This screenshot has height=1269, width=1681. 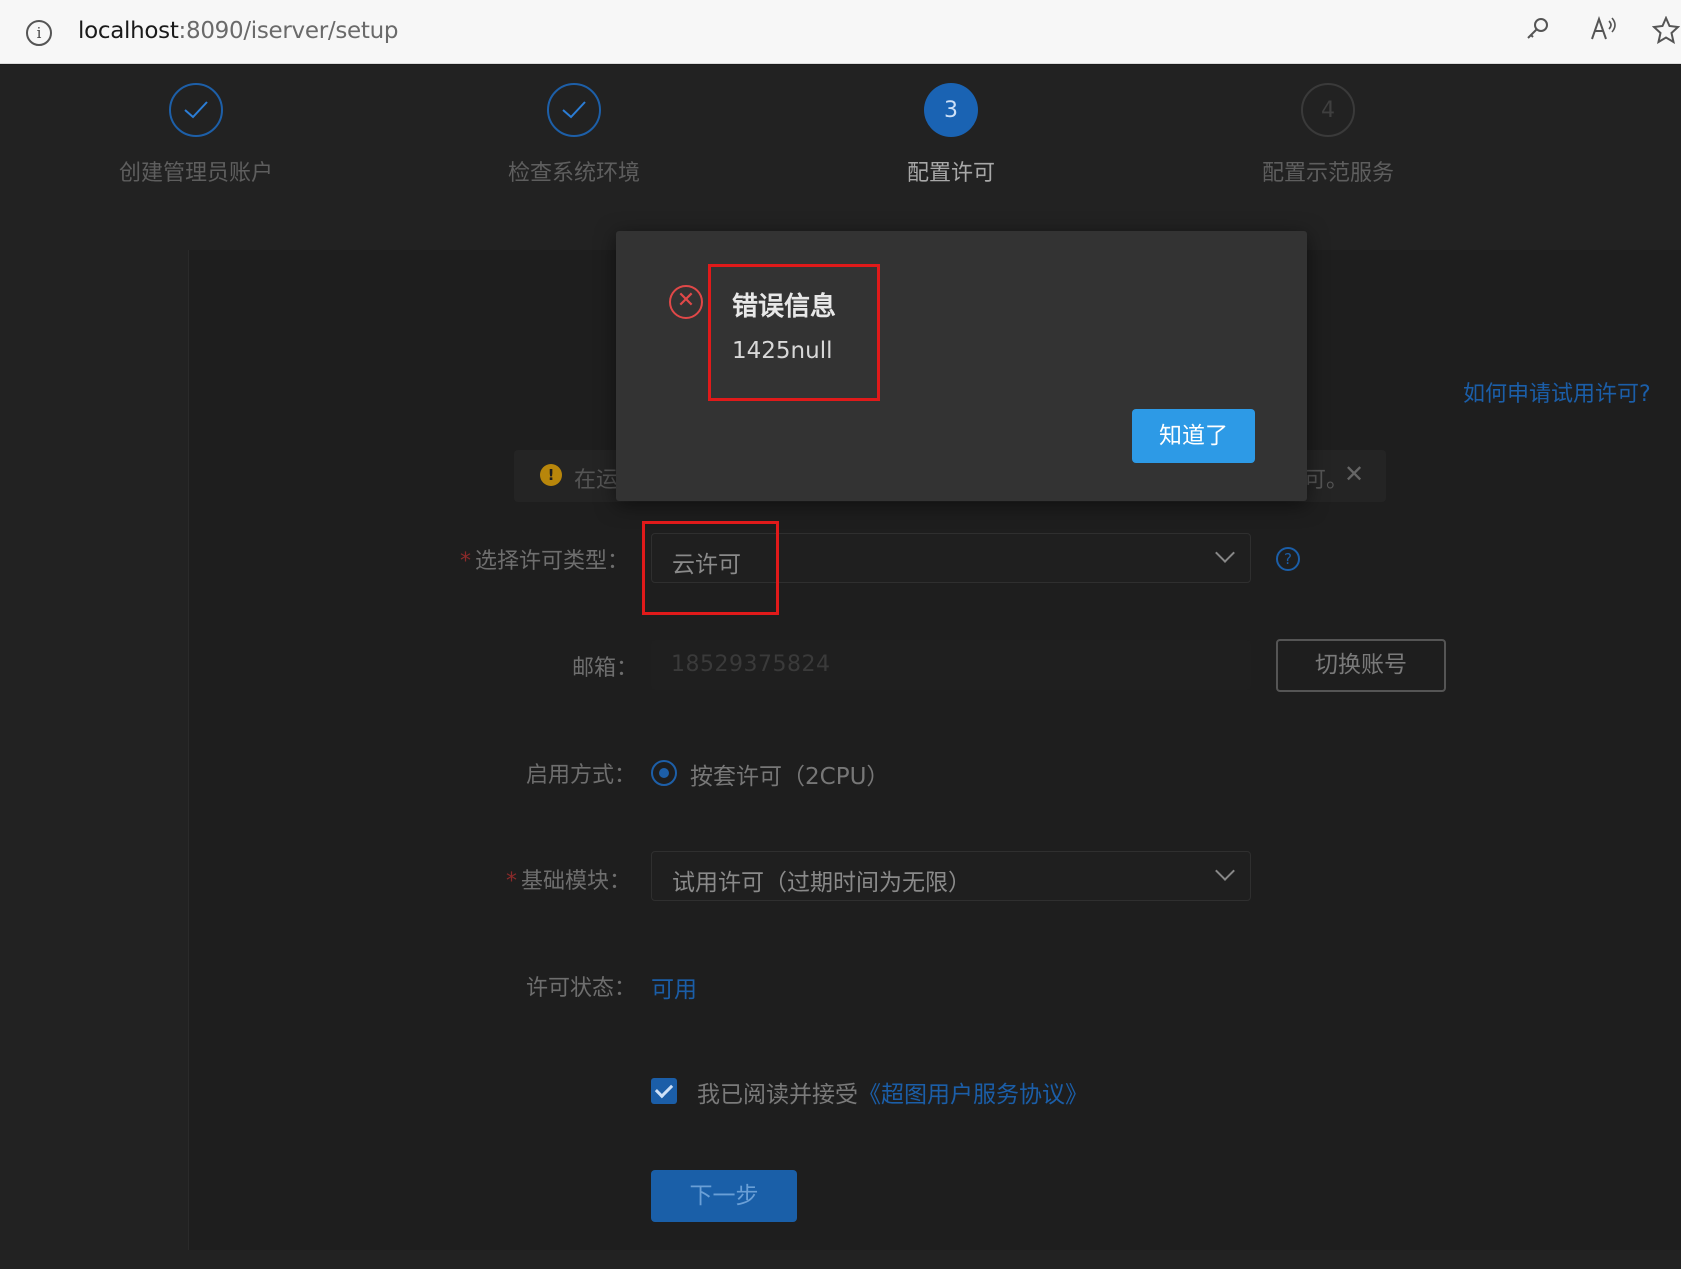 I want to click on notice-text-end: 可。, so click(x=1326, y=480).